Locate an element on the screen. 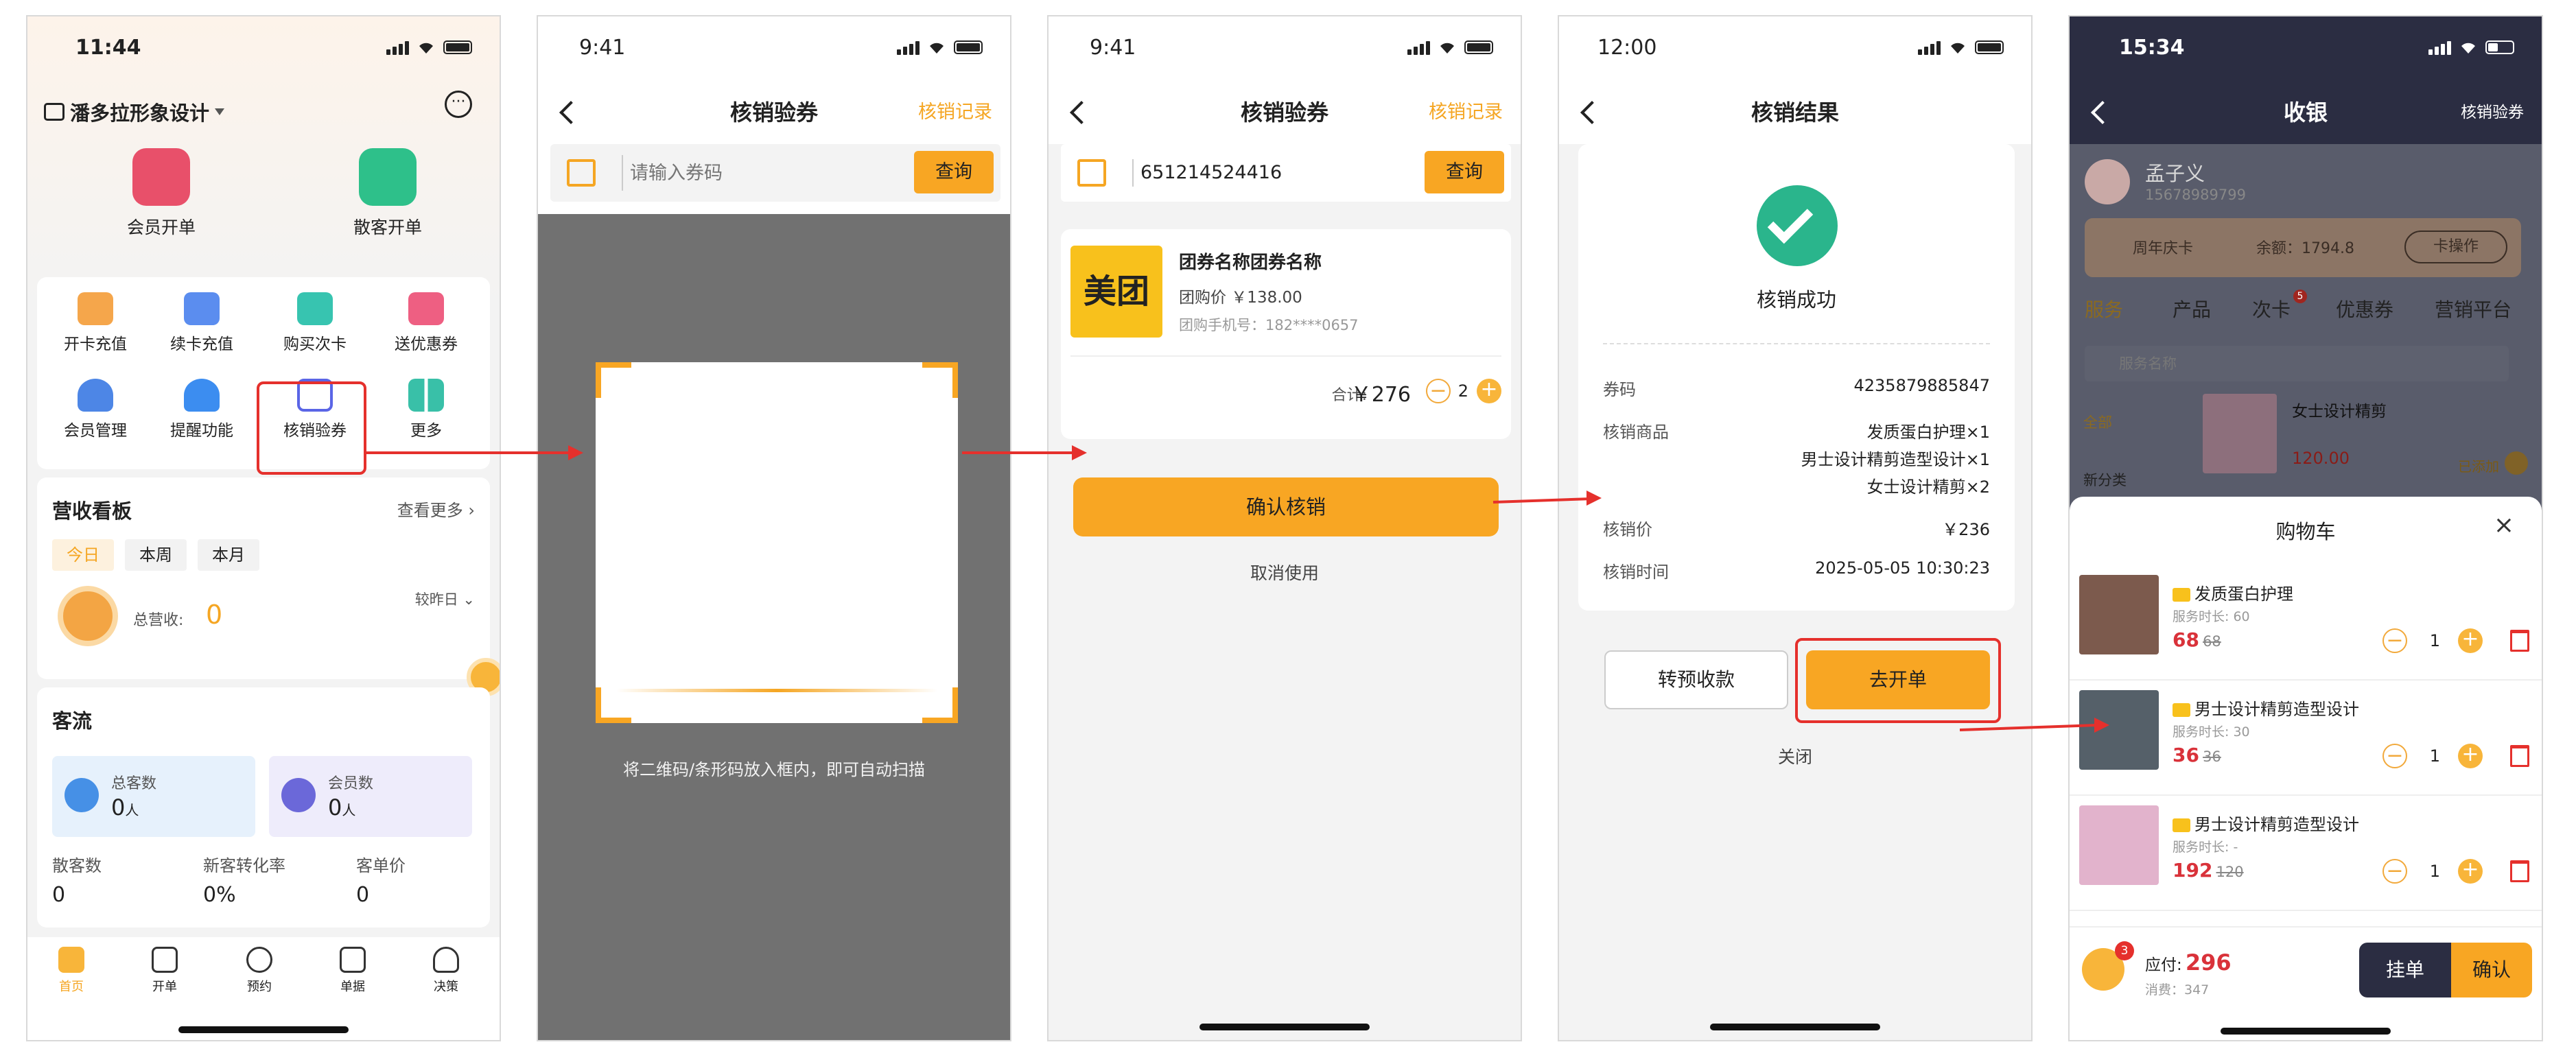  status-bar: 12:00 is located at coordinates (1795, 47).